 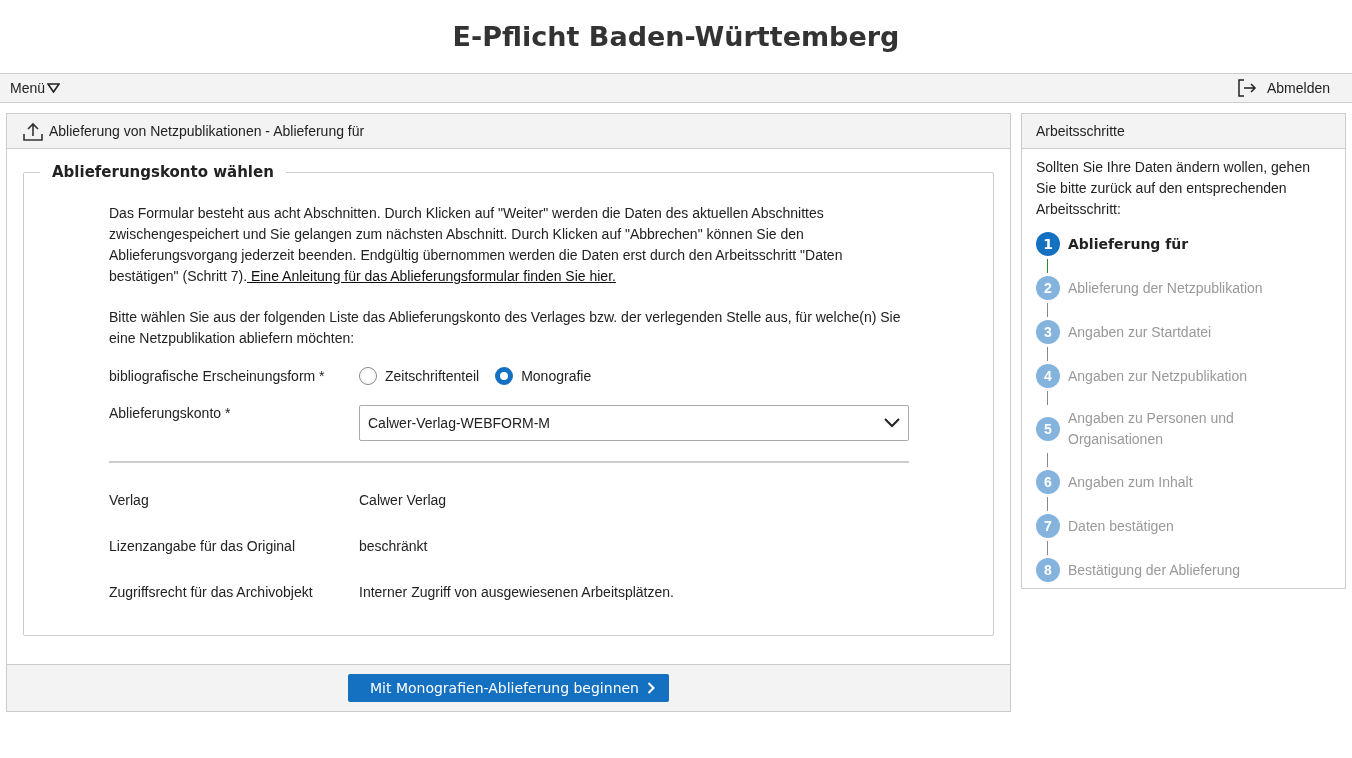 I want to click on upload-icon, so click(x=33, y=131).